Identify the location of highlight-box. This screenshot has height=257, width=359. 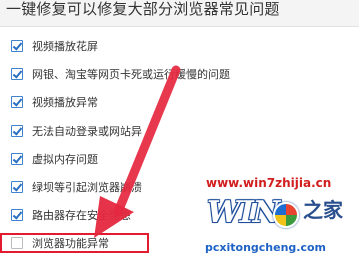
(74, 243).